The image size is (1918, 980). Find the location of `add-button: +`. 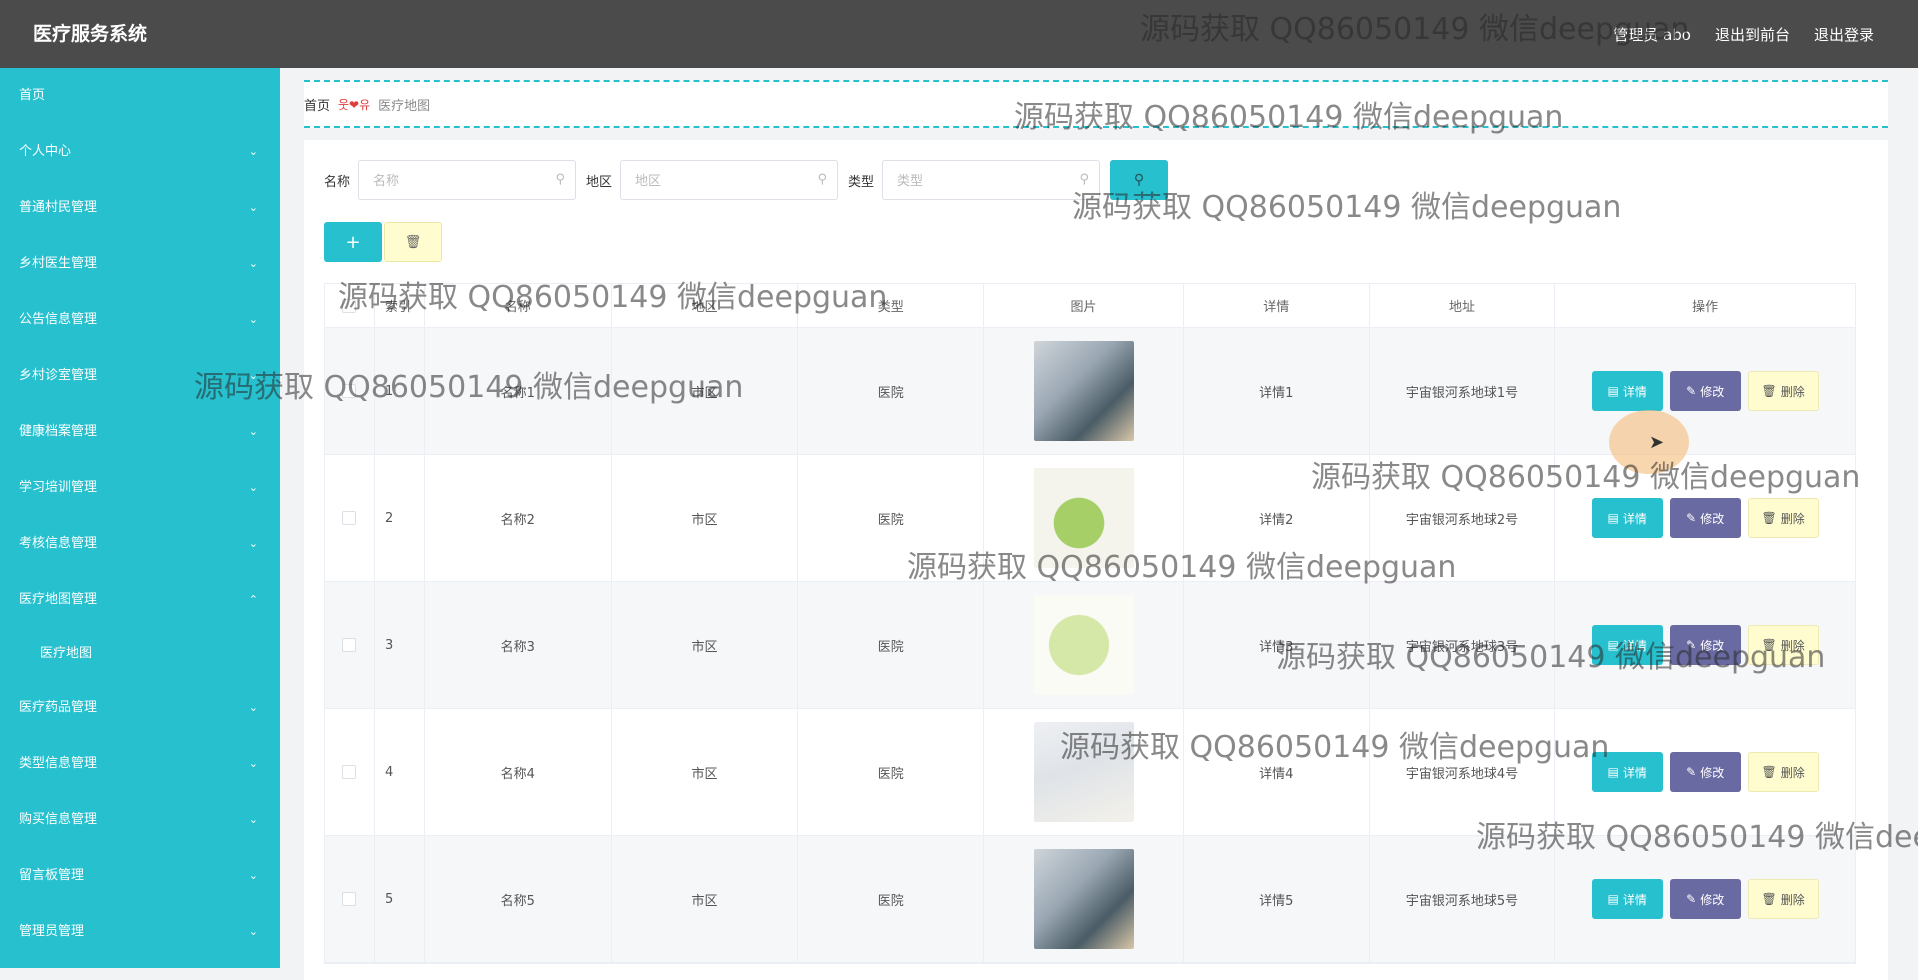

add-button: + is located at coordinates (353, 242).